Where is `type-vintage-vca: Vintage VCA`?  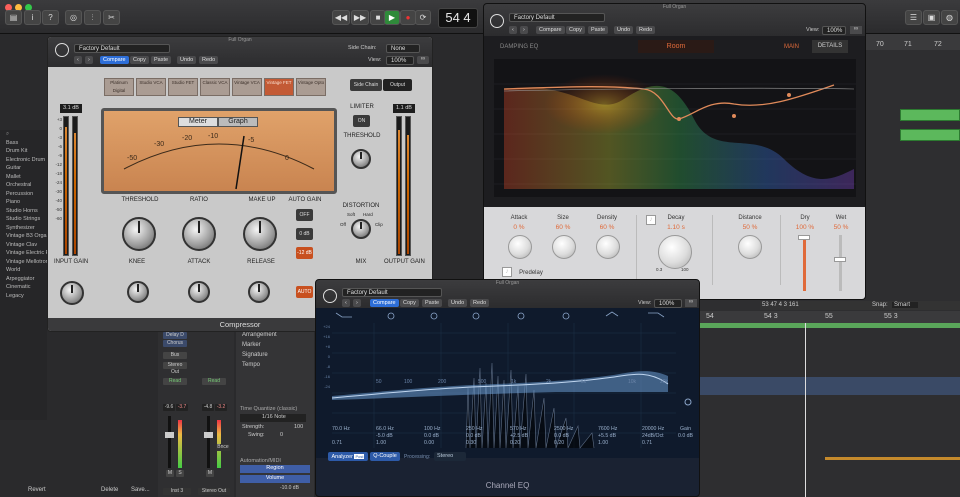 type-vintage-vca: Vintage VCA is located at coordinates (247, 87).